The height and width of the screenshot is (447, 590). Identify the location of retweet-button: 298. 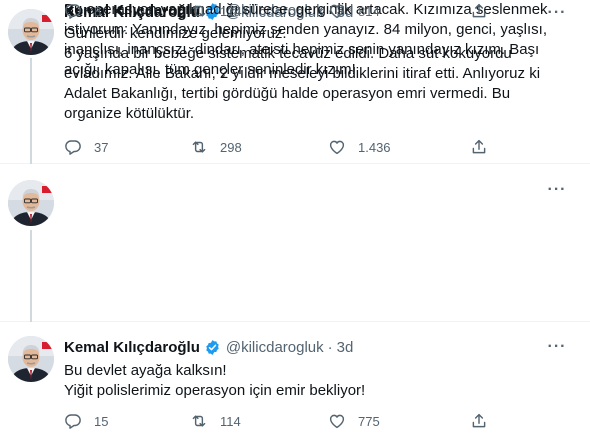
(216, 147).